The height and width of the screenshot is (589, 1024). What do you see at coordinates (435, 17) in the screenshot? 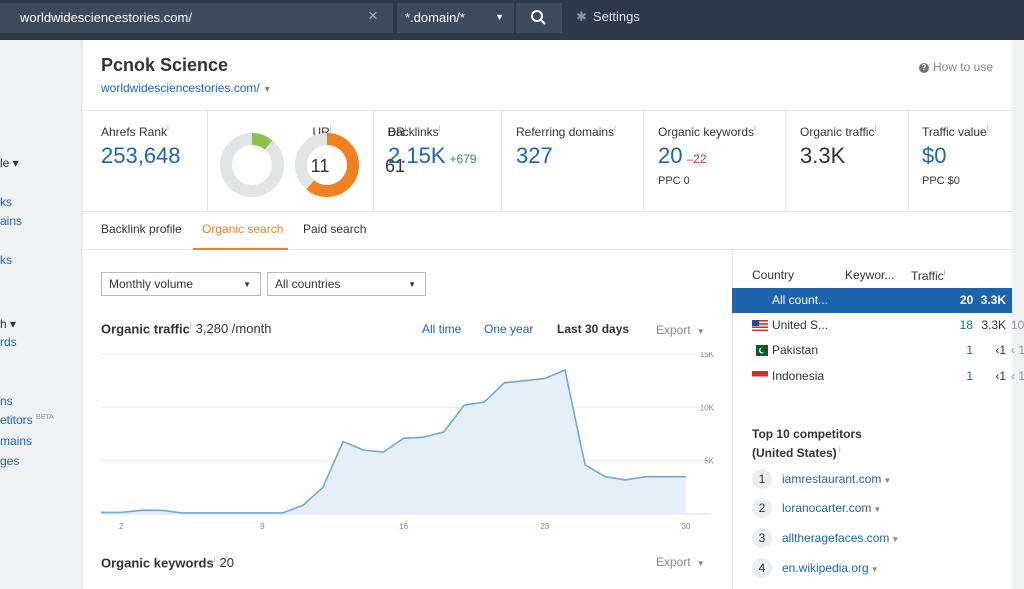
I see `mode-dropdown-value: *.domain/*` at bounding box center [435, 17].